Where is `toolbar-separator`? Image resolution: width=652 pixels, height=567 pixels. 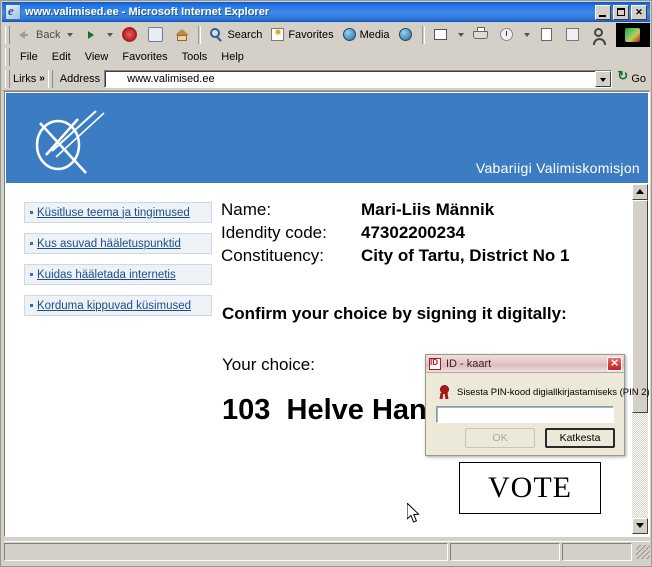 toolbar-separator is located at coordinates (200, 34).